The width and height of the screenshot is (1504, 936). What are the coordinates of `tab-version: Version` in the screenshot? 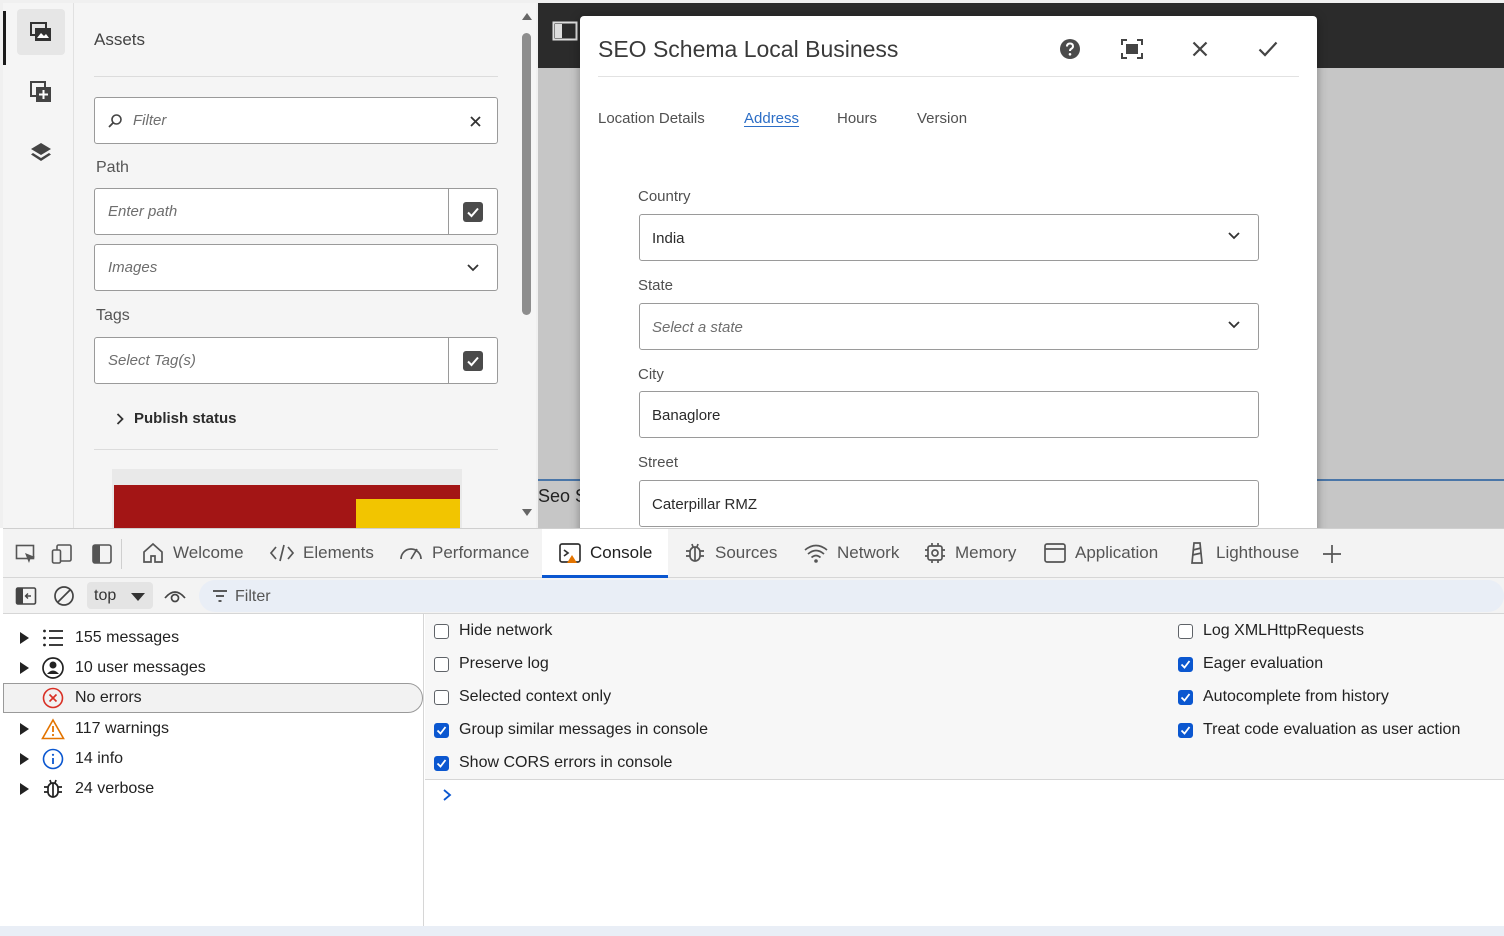 It's located at (942, 118).